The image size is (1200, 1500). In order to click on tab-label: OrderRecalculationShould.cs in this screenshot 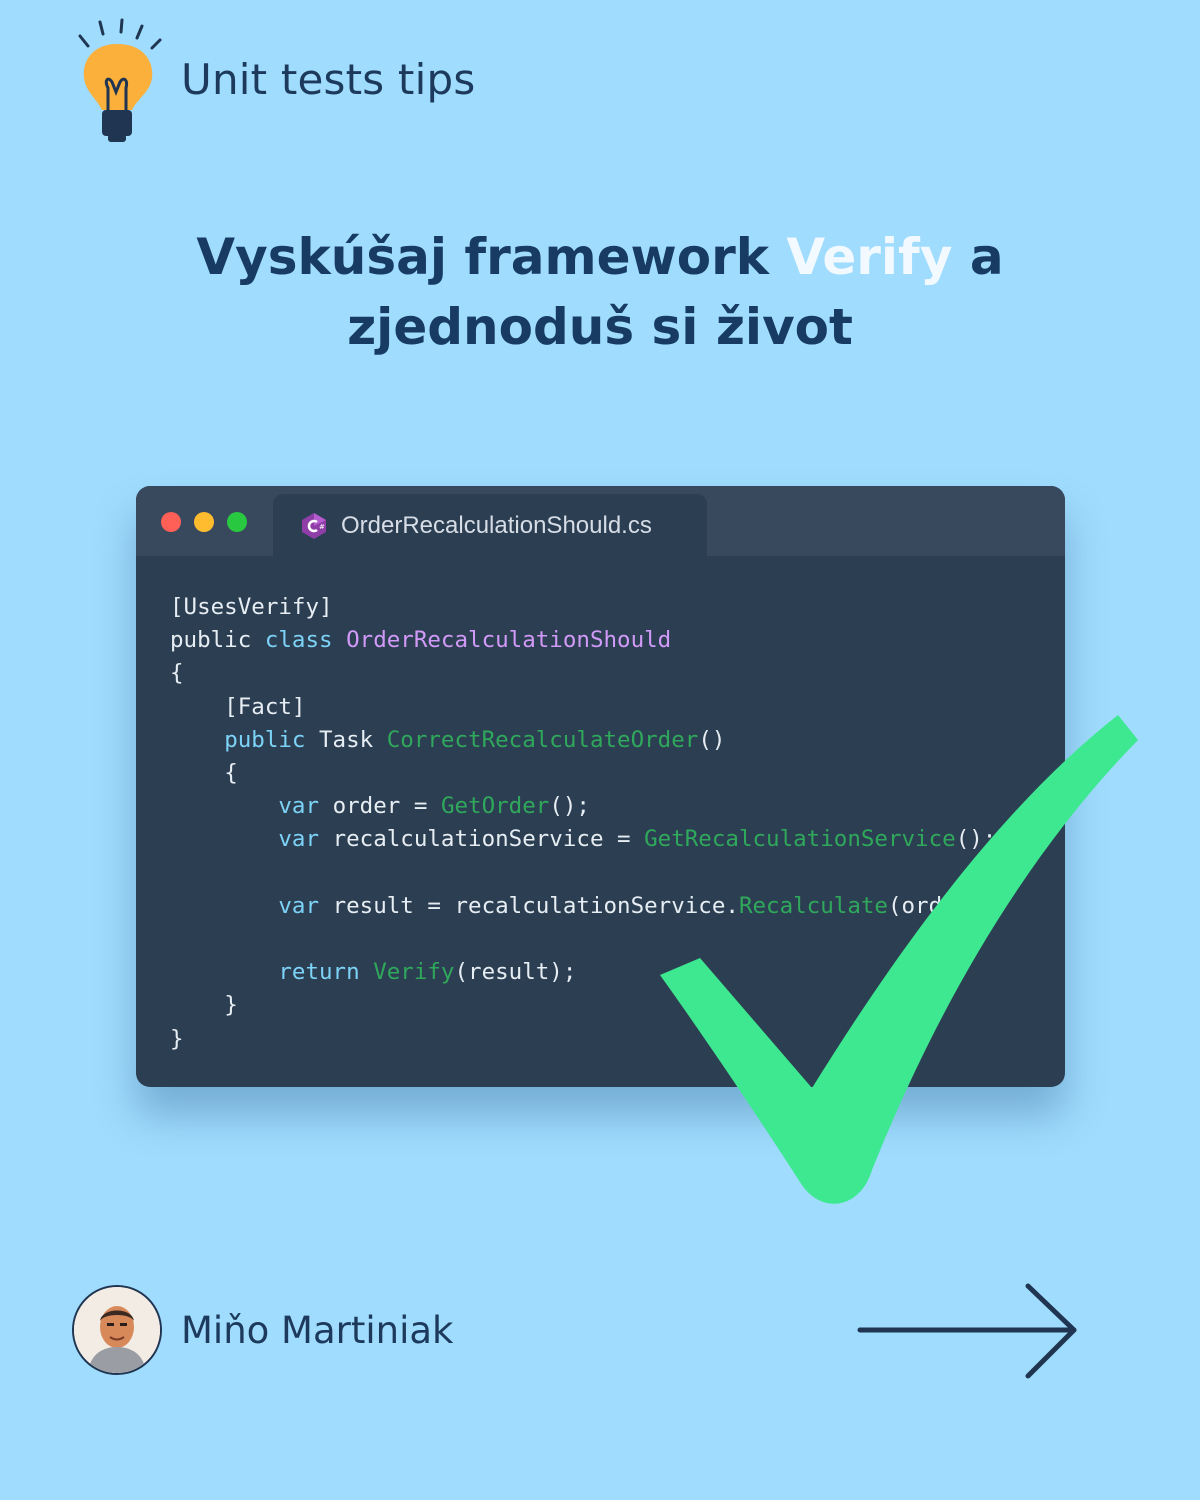, I will do `click(496, 525)`.